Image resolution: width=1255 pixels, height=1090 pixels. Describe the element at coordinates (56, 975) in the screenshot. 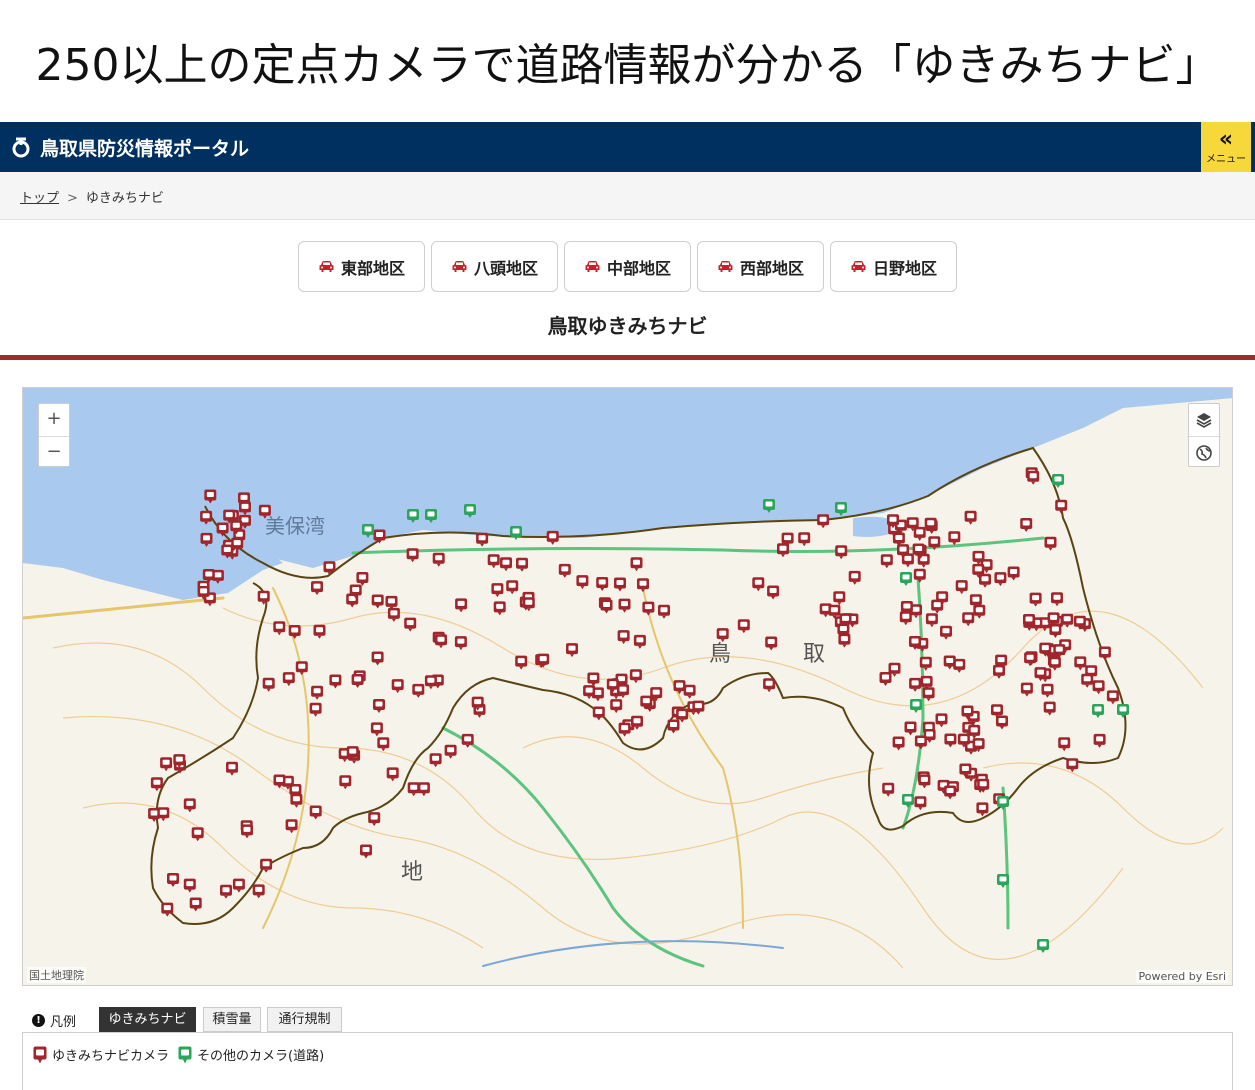

I see `attribution-gsi: 国土地理院` at that location.